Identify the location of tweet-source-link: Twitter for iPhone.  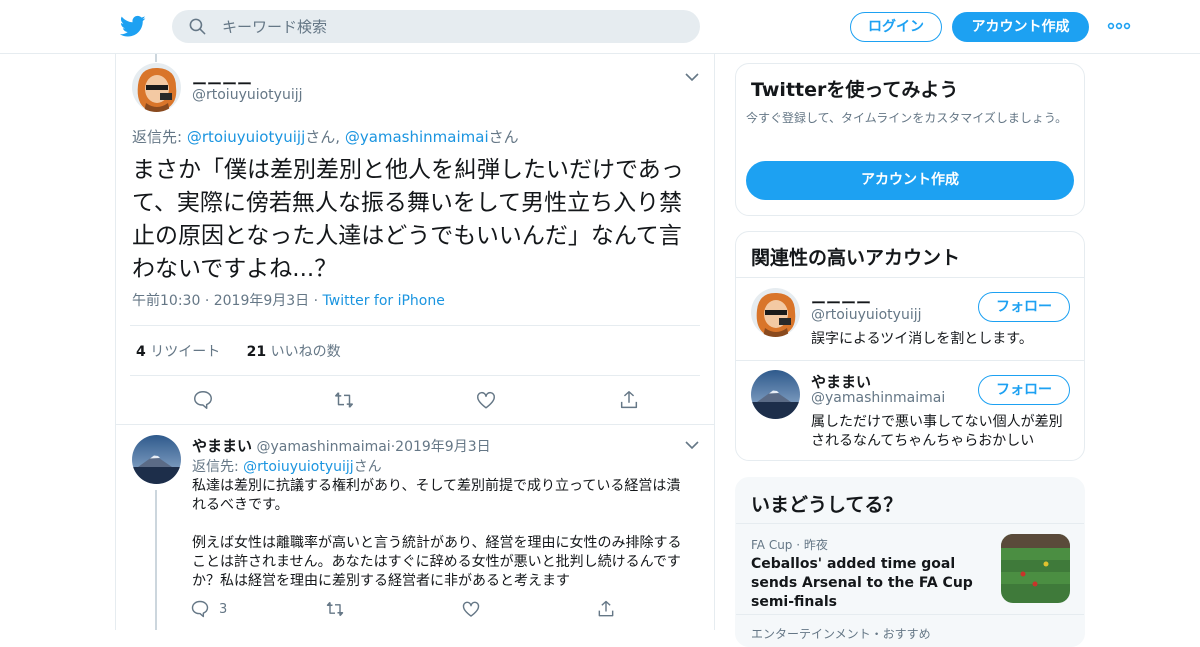
(384, 301).